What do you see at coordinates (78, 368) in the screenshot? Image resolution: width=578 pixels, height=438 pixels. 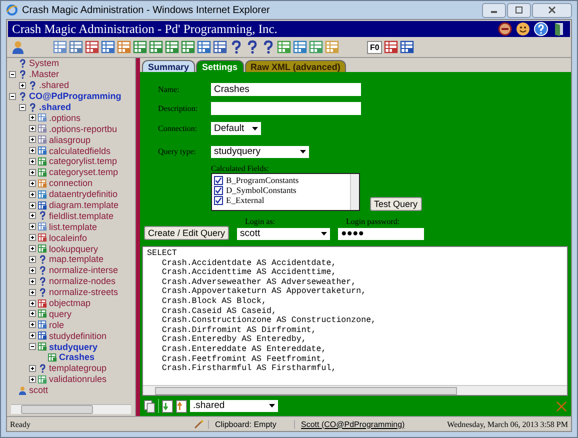 I see `tree-item: templategroup` at bounding box center [78, 368].